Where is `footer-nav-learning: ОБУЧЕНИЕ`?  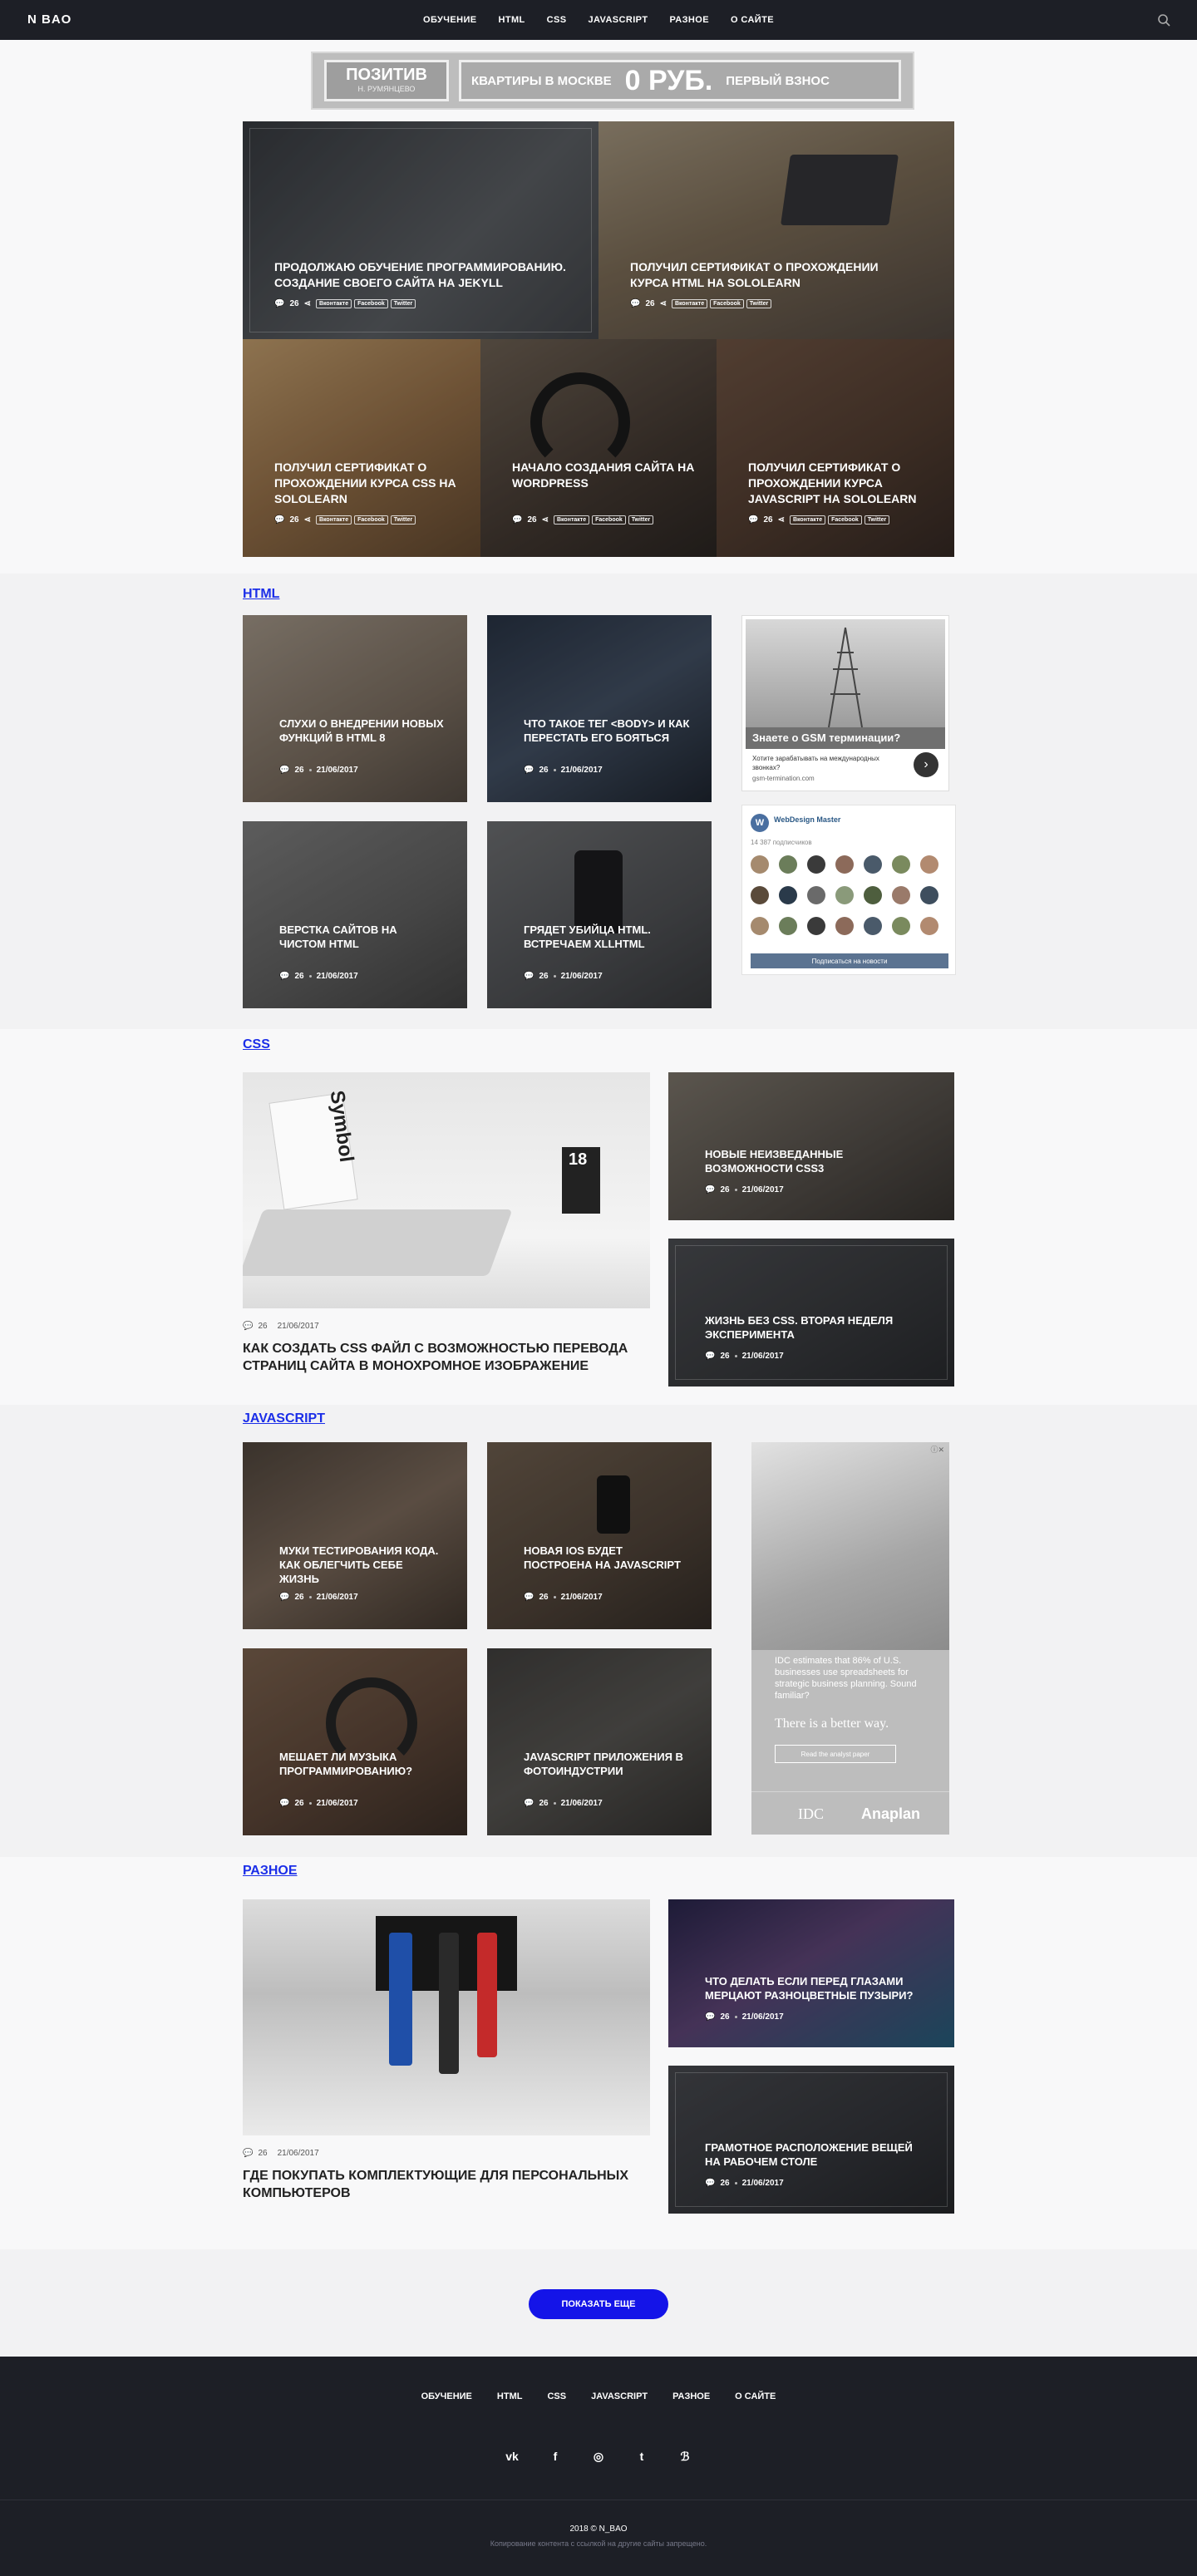
footer-nav-learning: ОБУЧЕНИЕ is located at coordinates (446, 2396).